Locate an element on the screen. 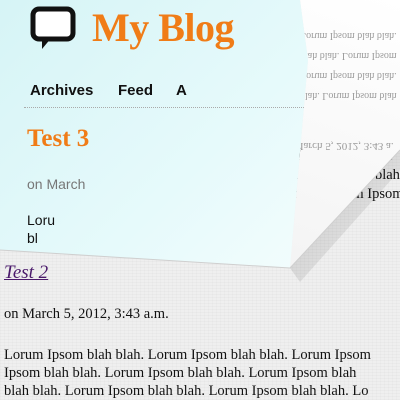 This screenshot has height=400, width=400. nav-divider is located at coordinates (166, 107).